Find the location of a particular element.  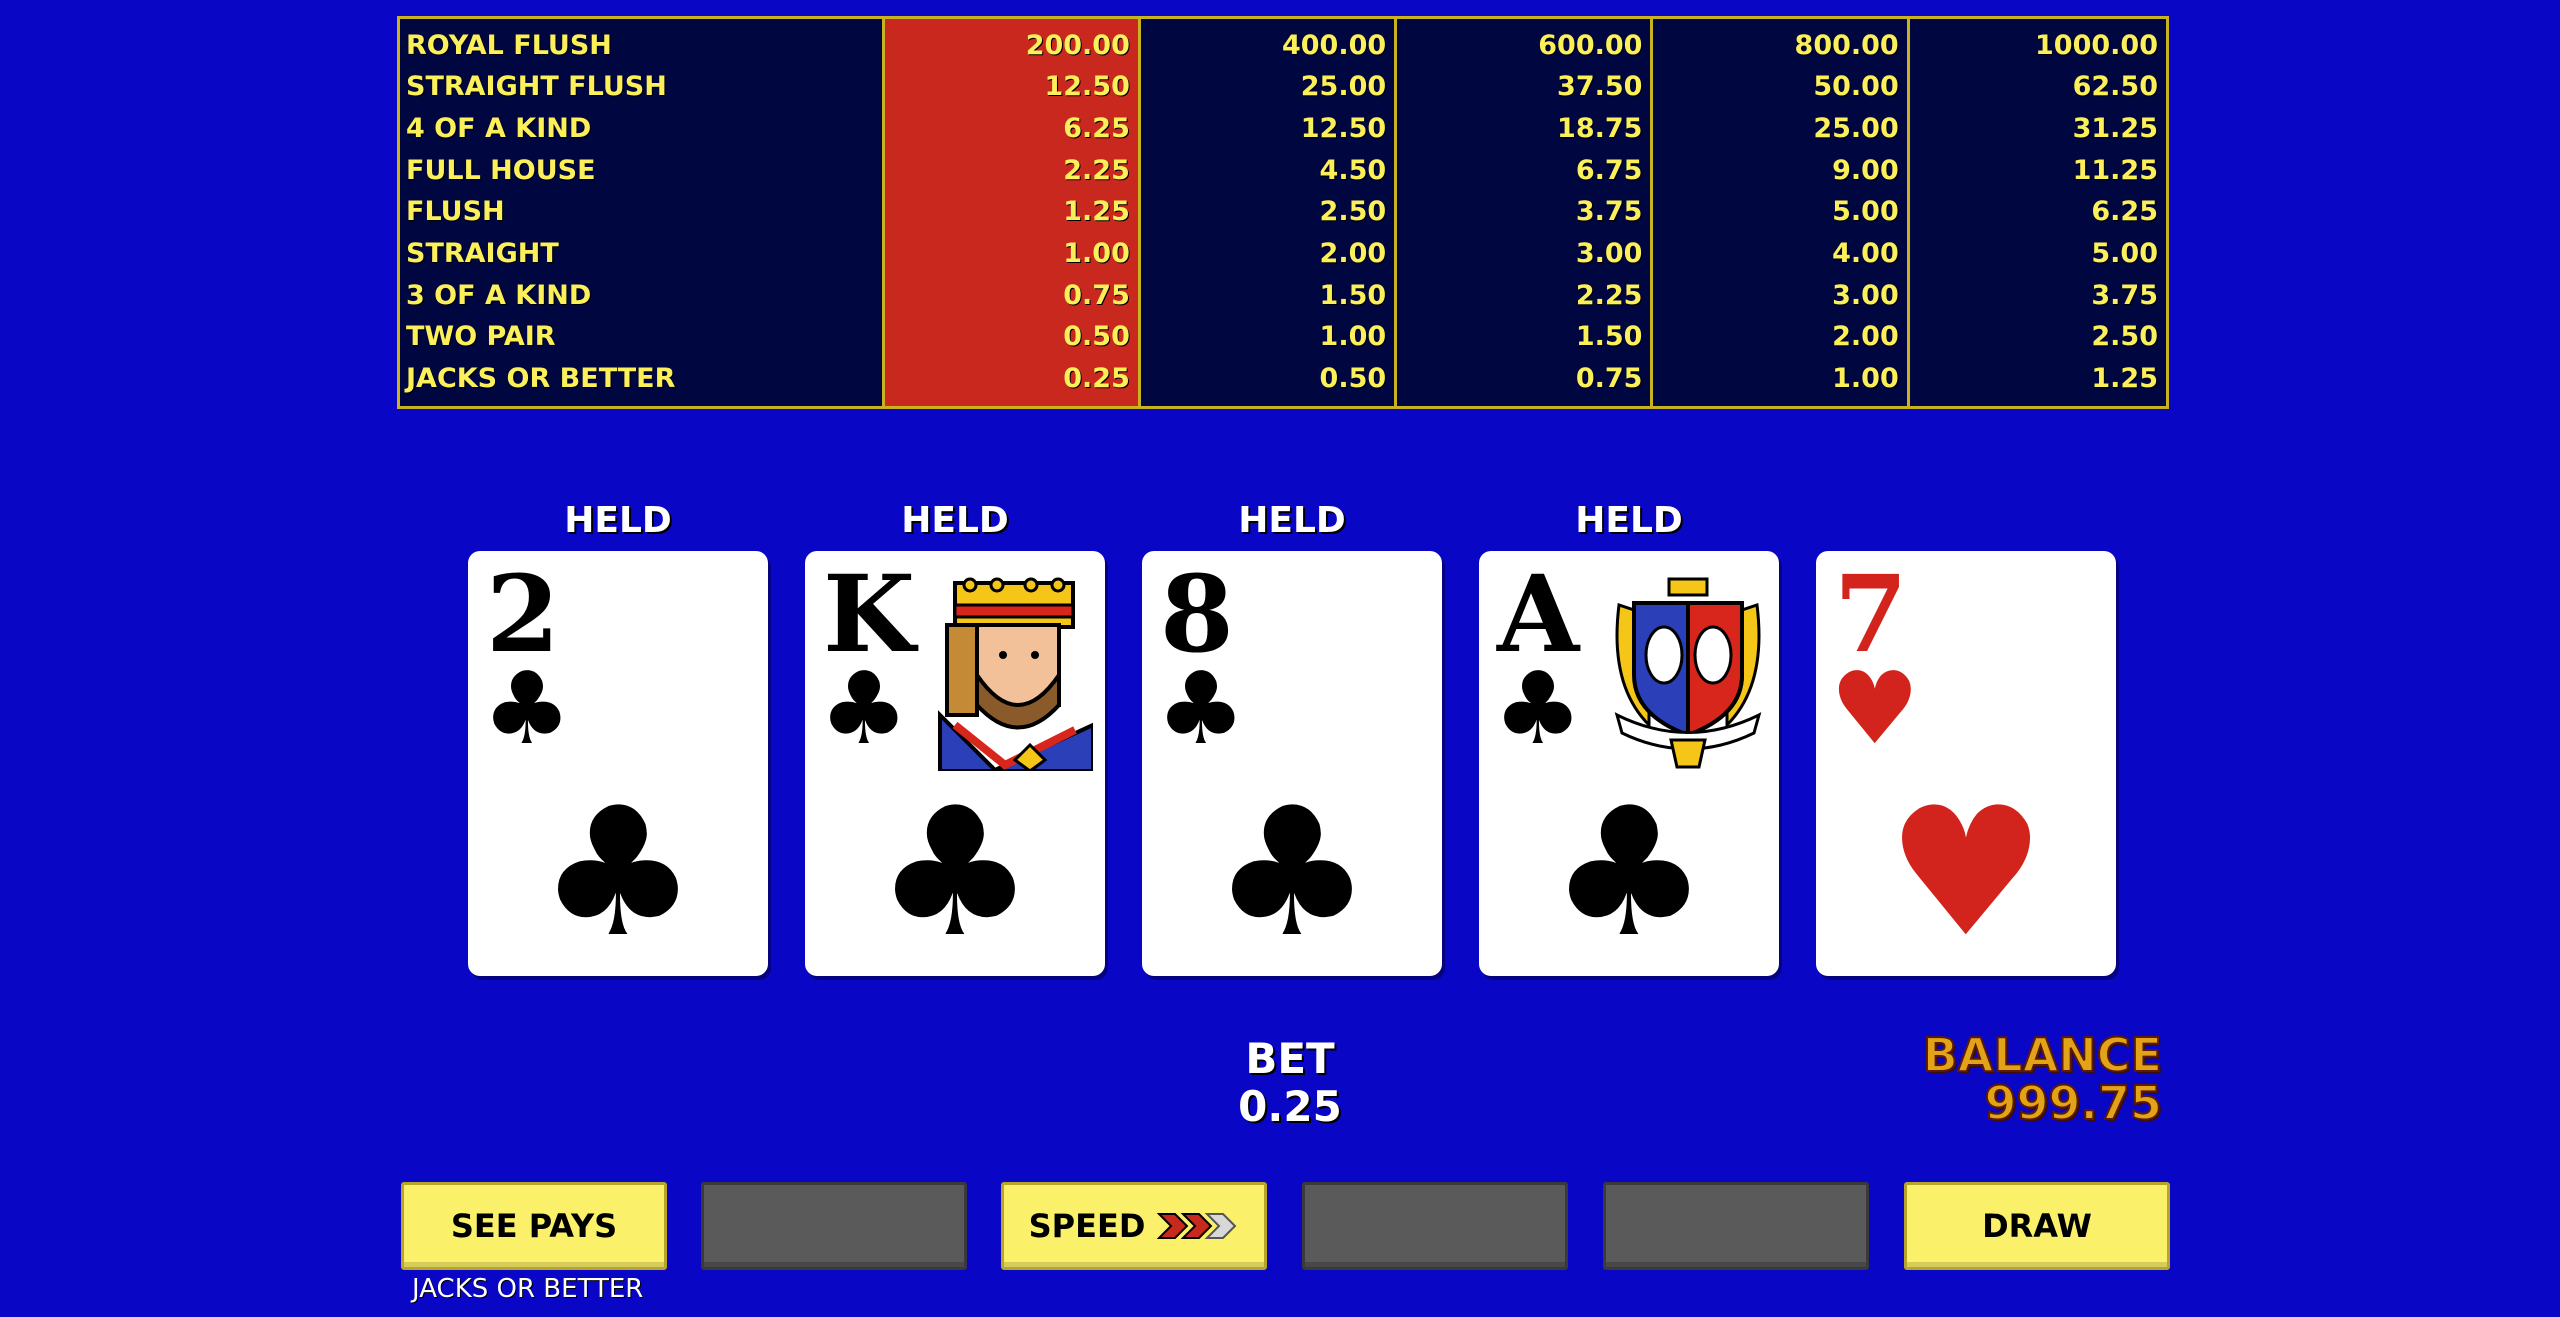

held-label-card-4: HELD is located at coordinates (1629, 520).